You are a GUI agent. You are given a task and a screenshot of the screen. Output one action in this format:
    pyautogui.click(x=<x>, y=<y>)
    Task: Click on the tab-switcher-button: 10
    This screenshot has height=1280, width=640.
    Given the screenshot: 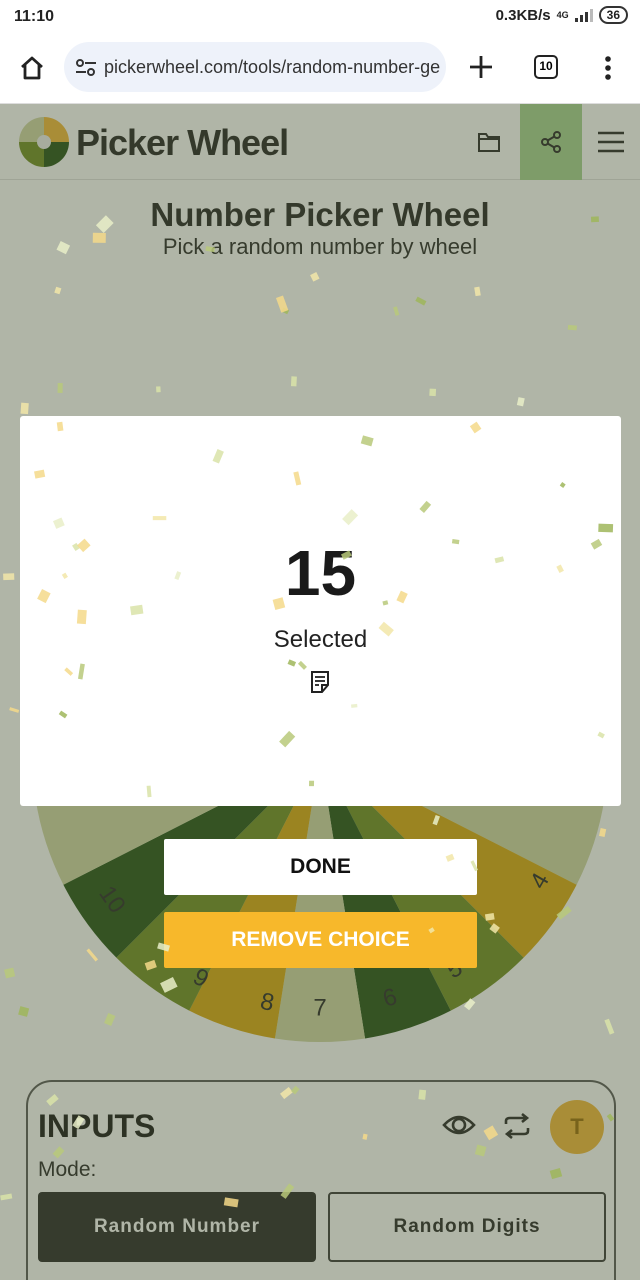 What is the action you would take?
    pyautogui.click(x=546, y=67)
    